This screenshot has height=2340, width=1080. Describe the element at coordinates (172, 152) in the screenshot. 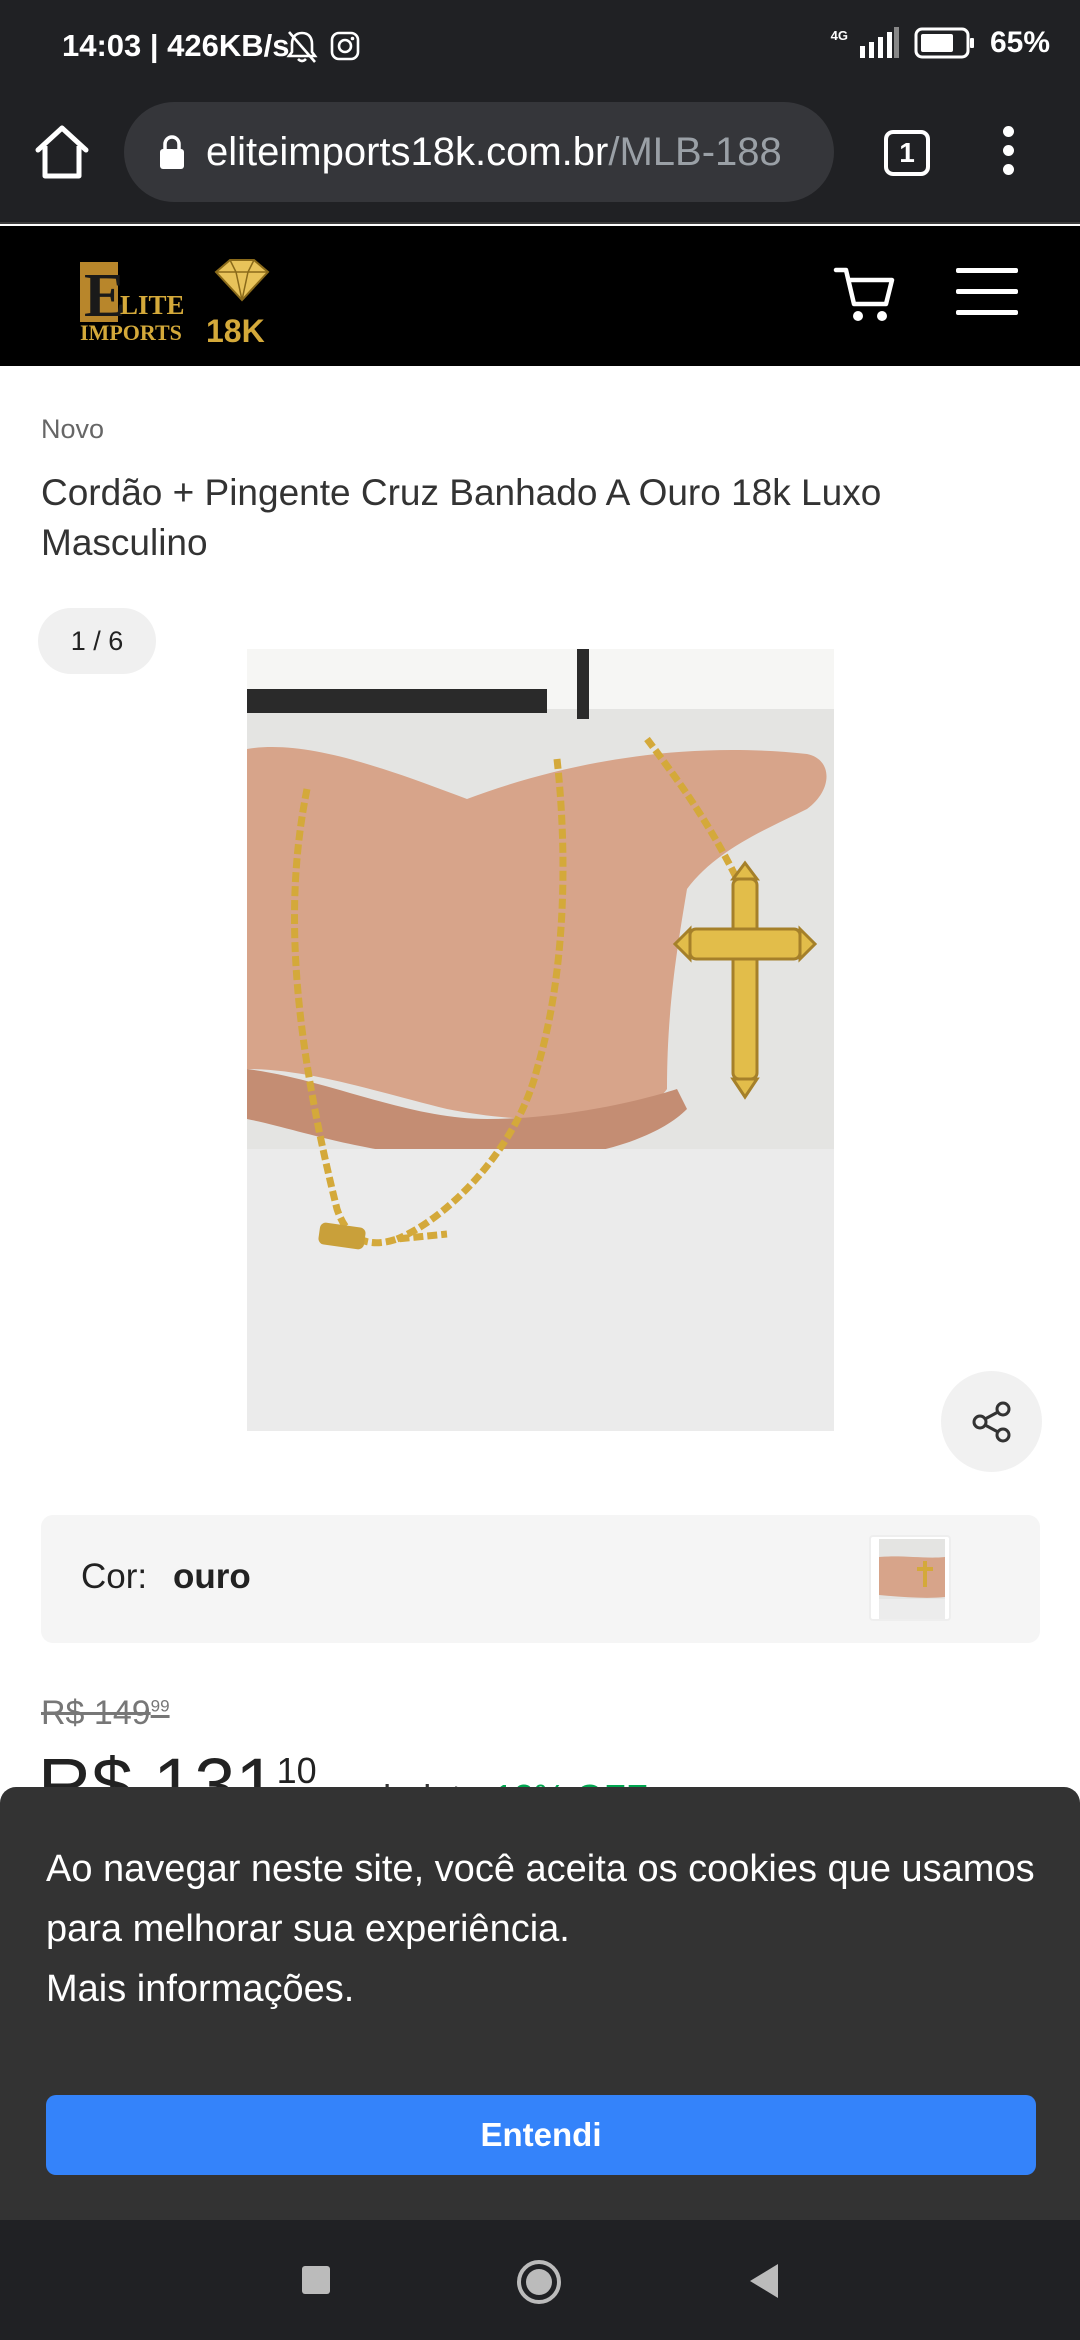

I see `lock-icon` at that location.